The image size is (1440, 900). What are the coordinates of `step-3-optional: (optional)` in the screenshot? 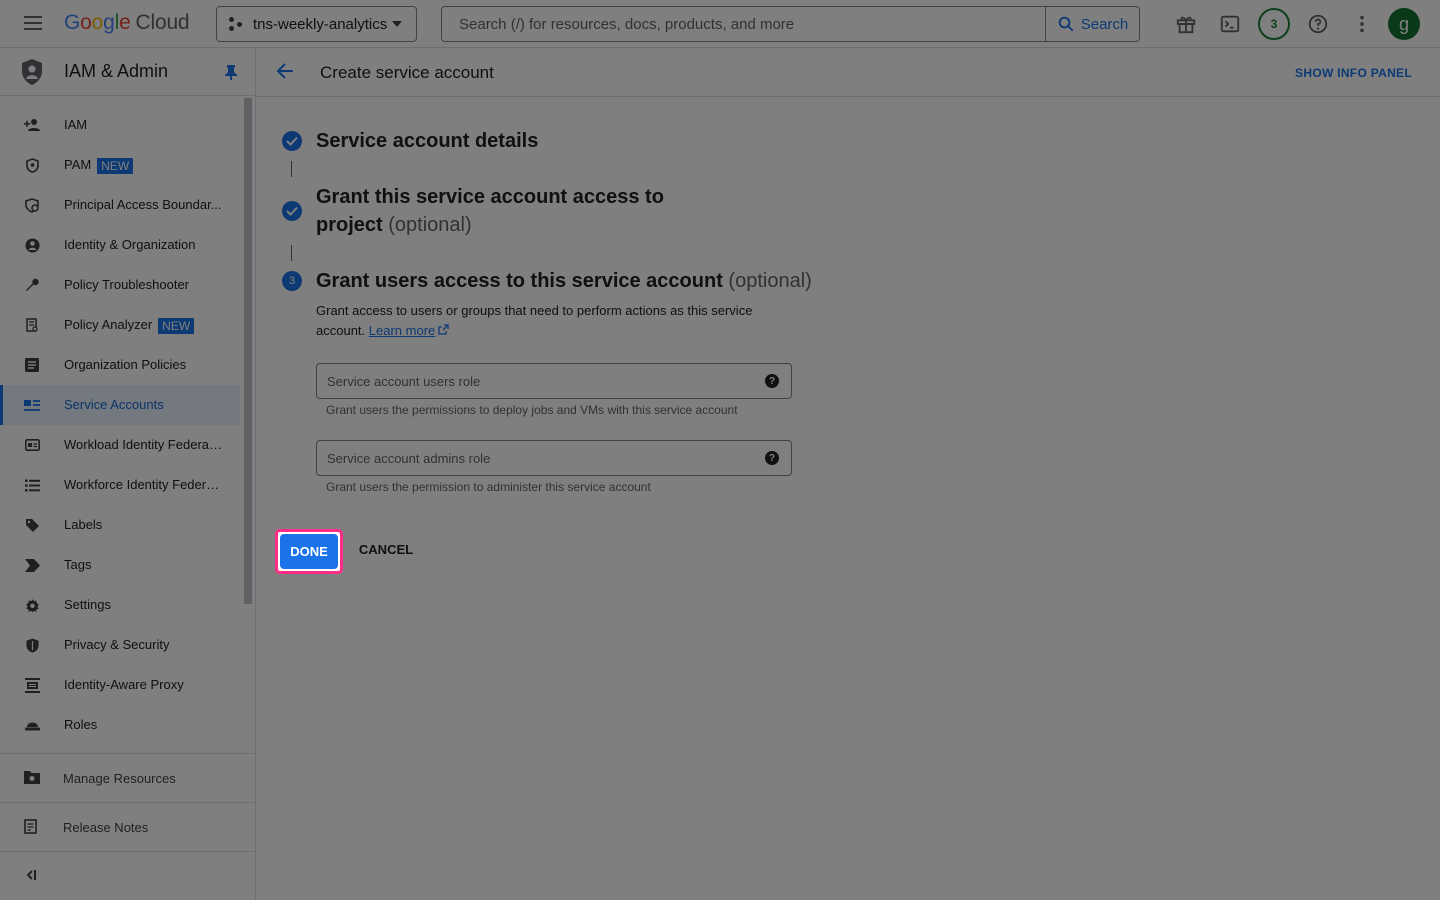 It's located at (770, 281).